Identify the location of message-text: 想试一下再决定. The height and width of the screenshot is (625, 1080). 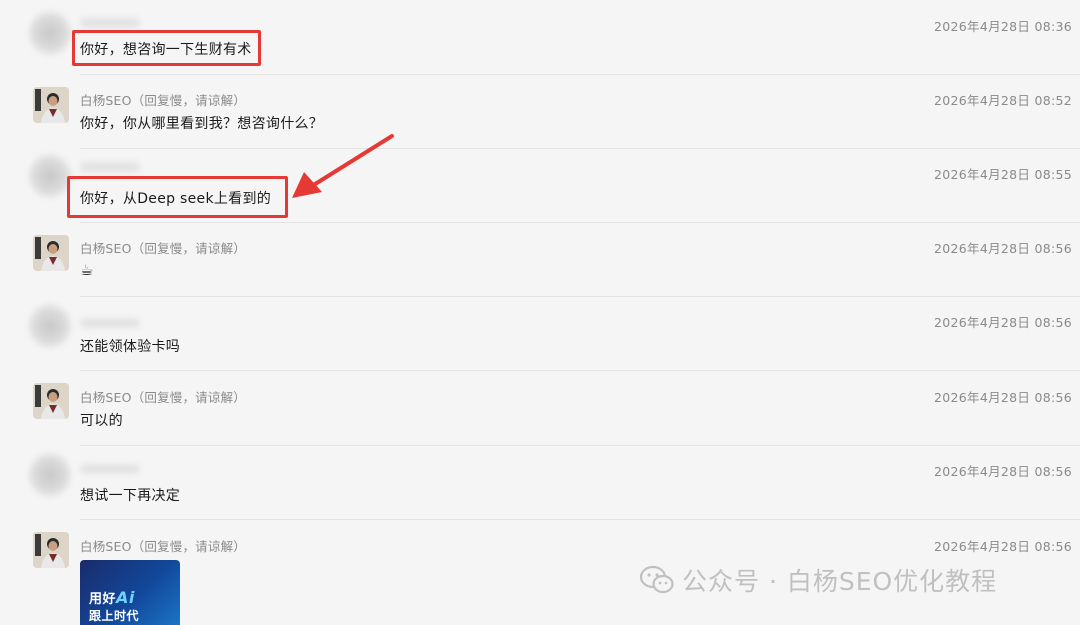
(130, 495).